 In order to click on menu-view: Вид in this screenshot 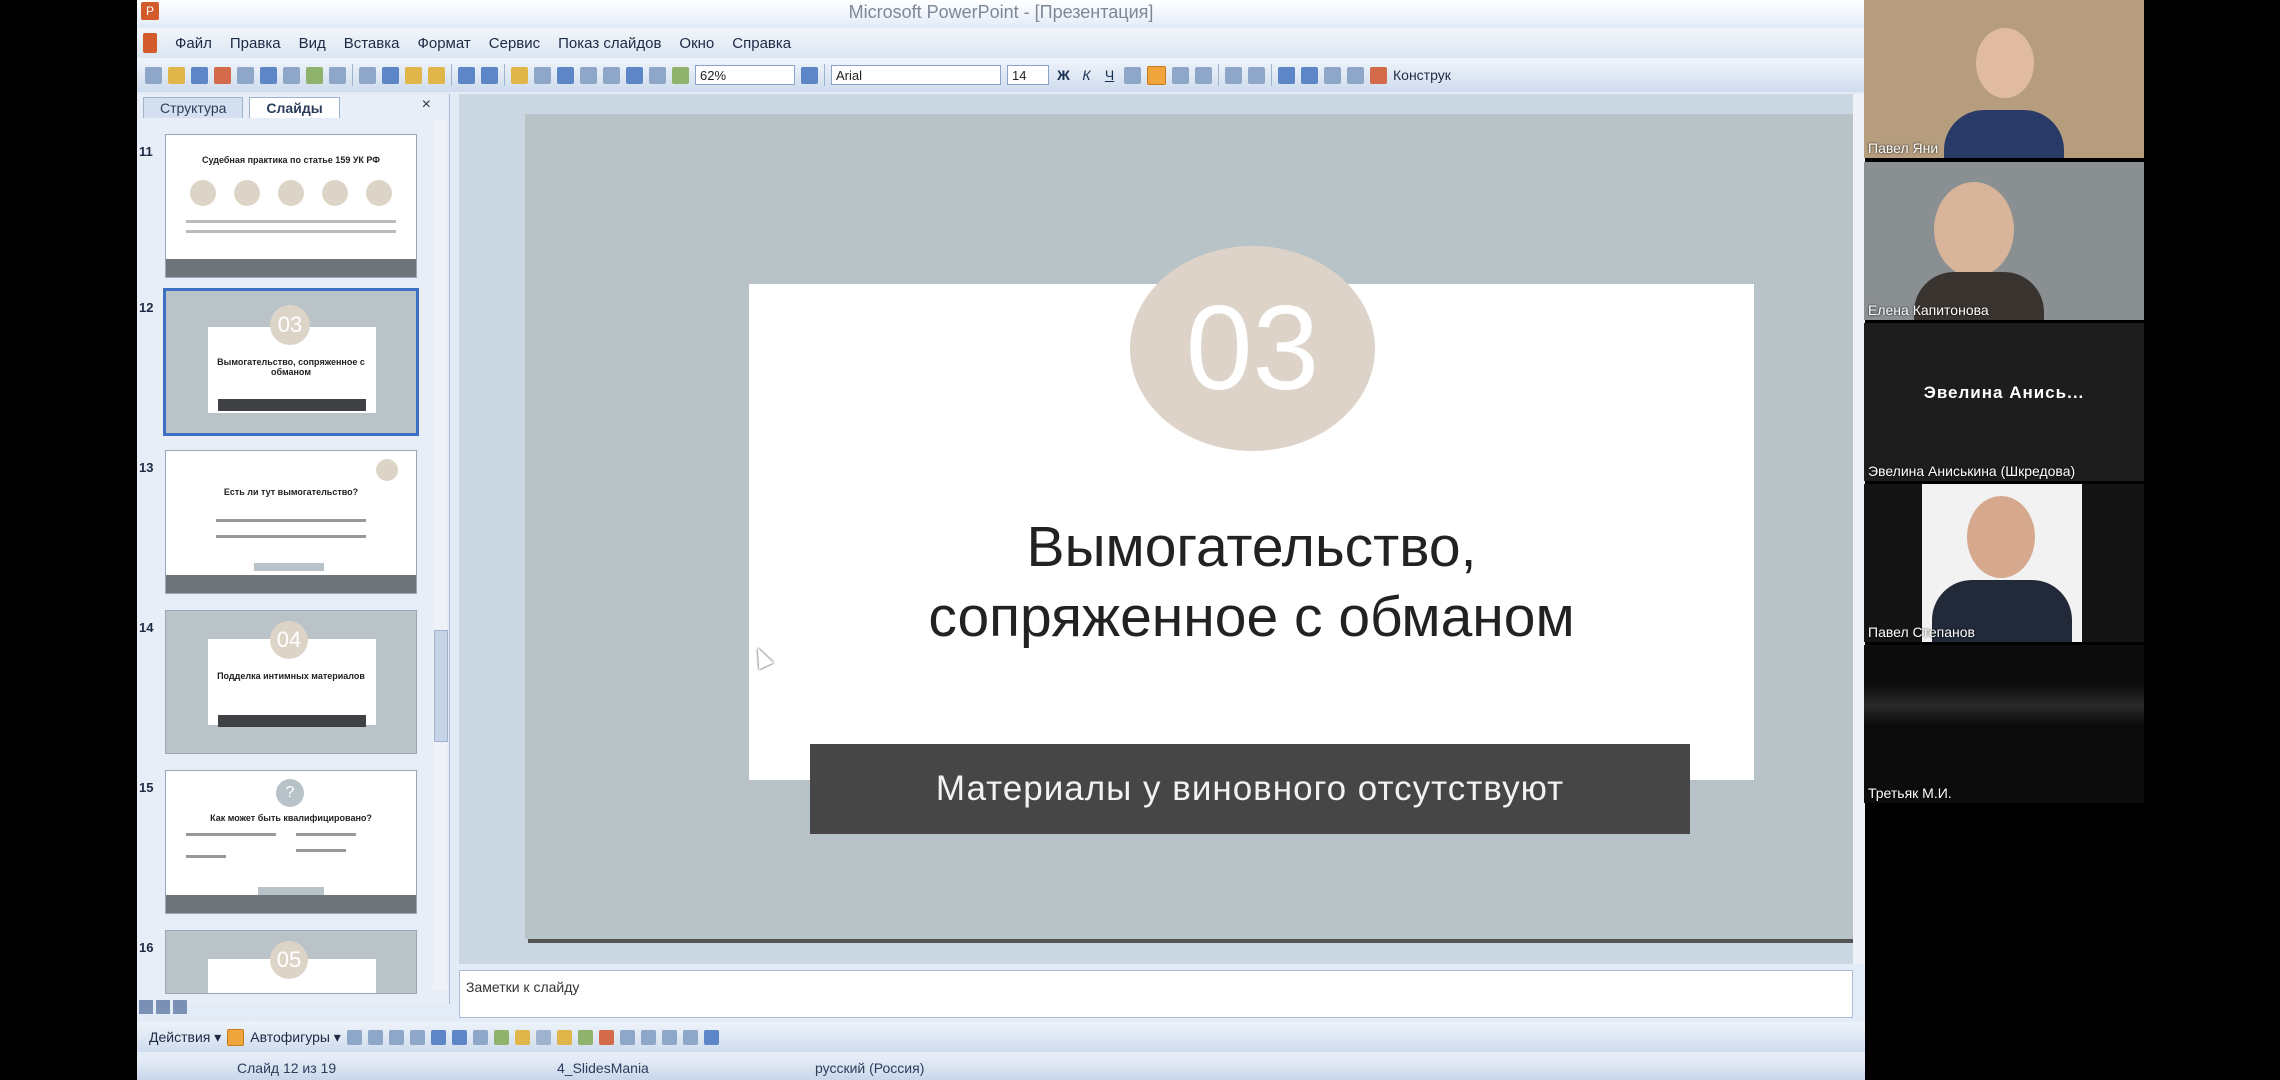, I will do `click(312, 43)`.